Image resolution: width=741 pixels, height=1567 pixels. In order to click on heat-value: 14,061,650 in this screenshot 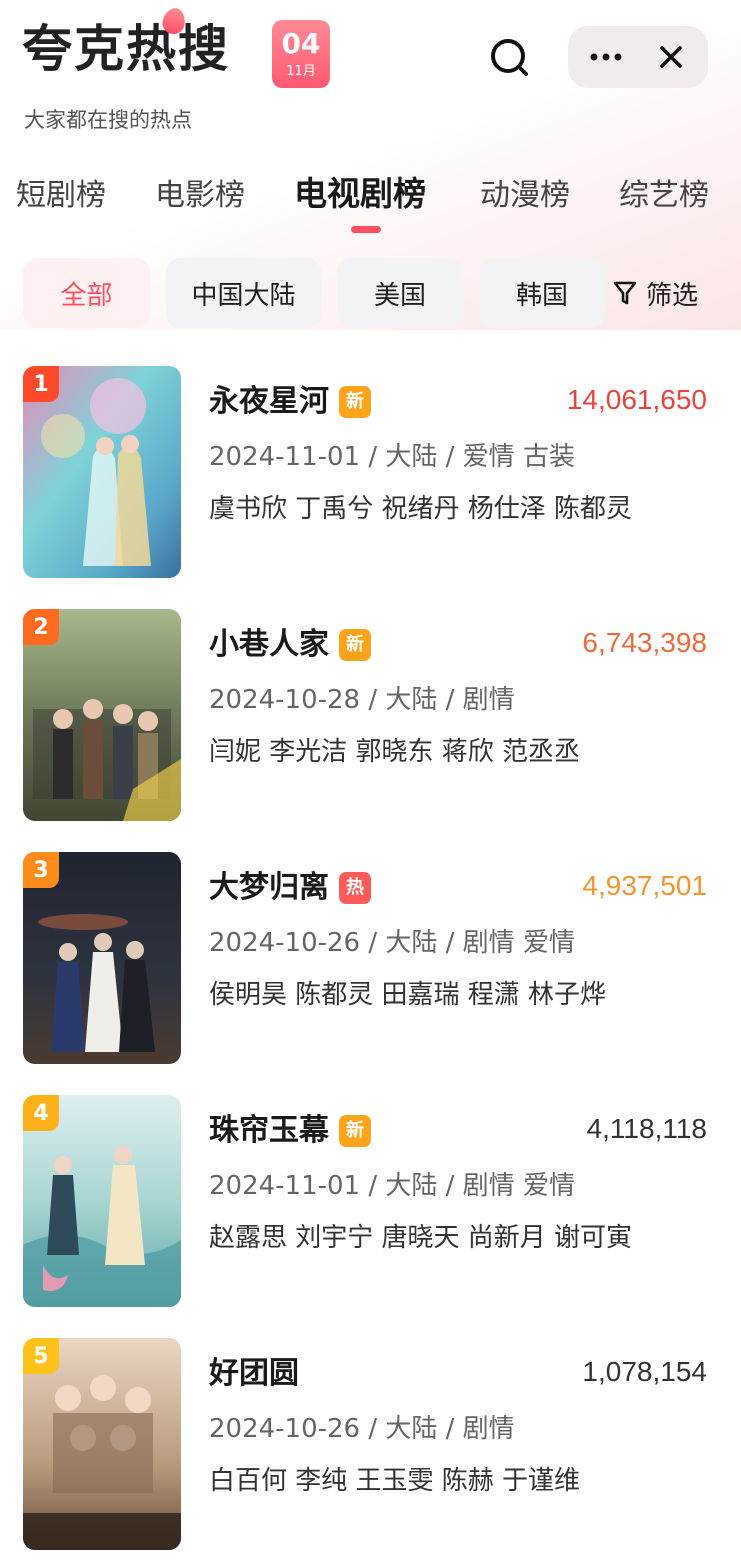, I will do `click(636, 399)`.